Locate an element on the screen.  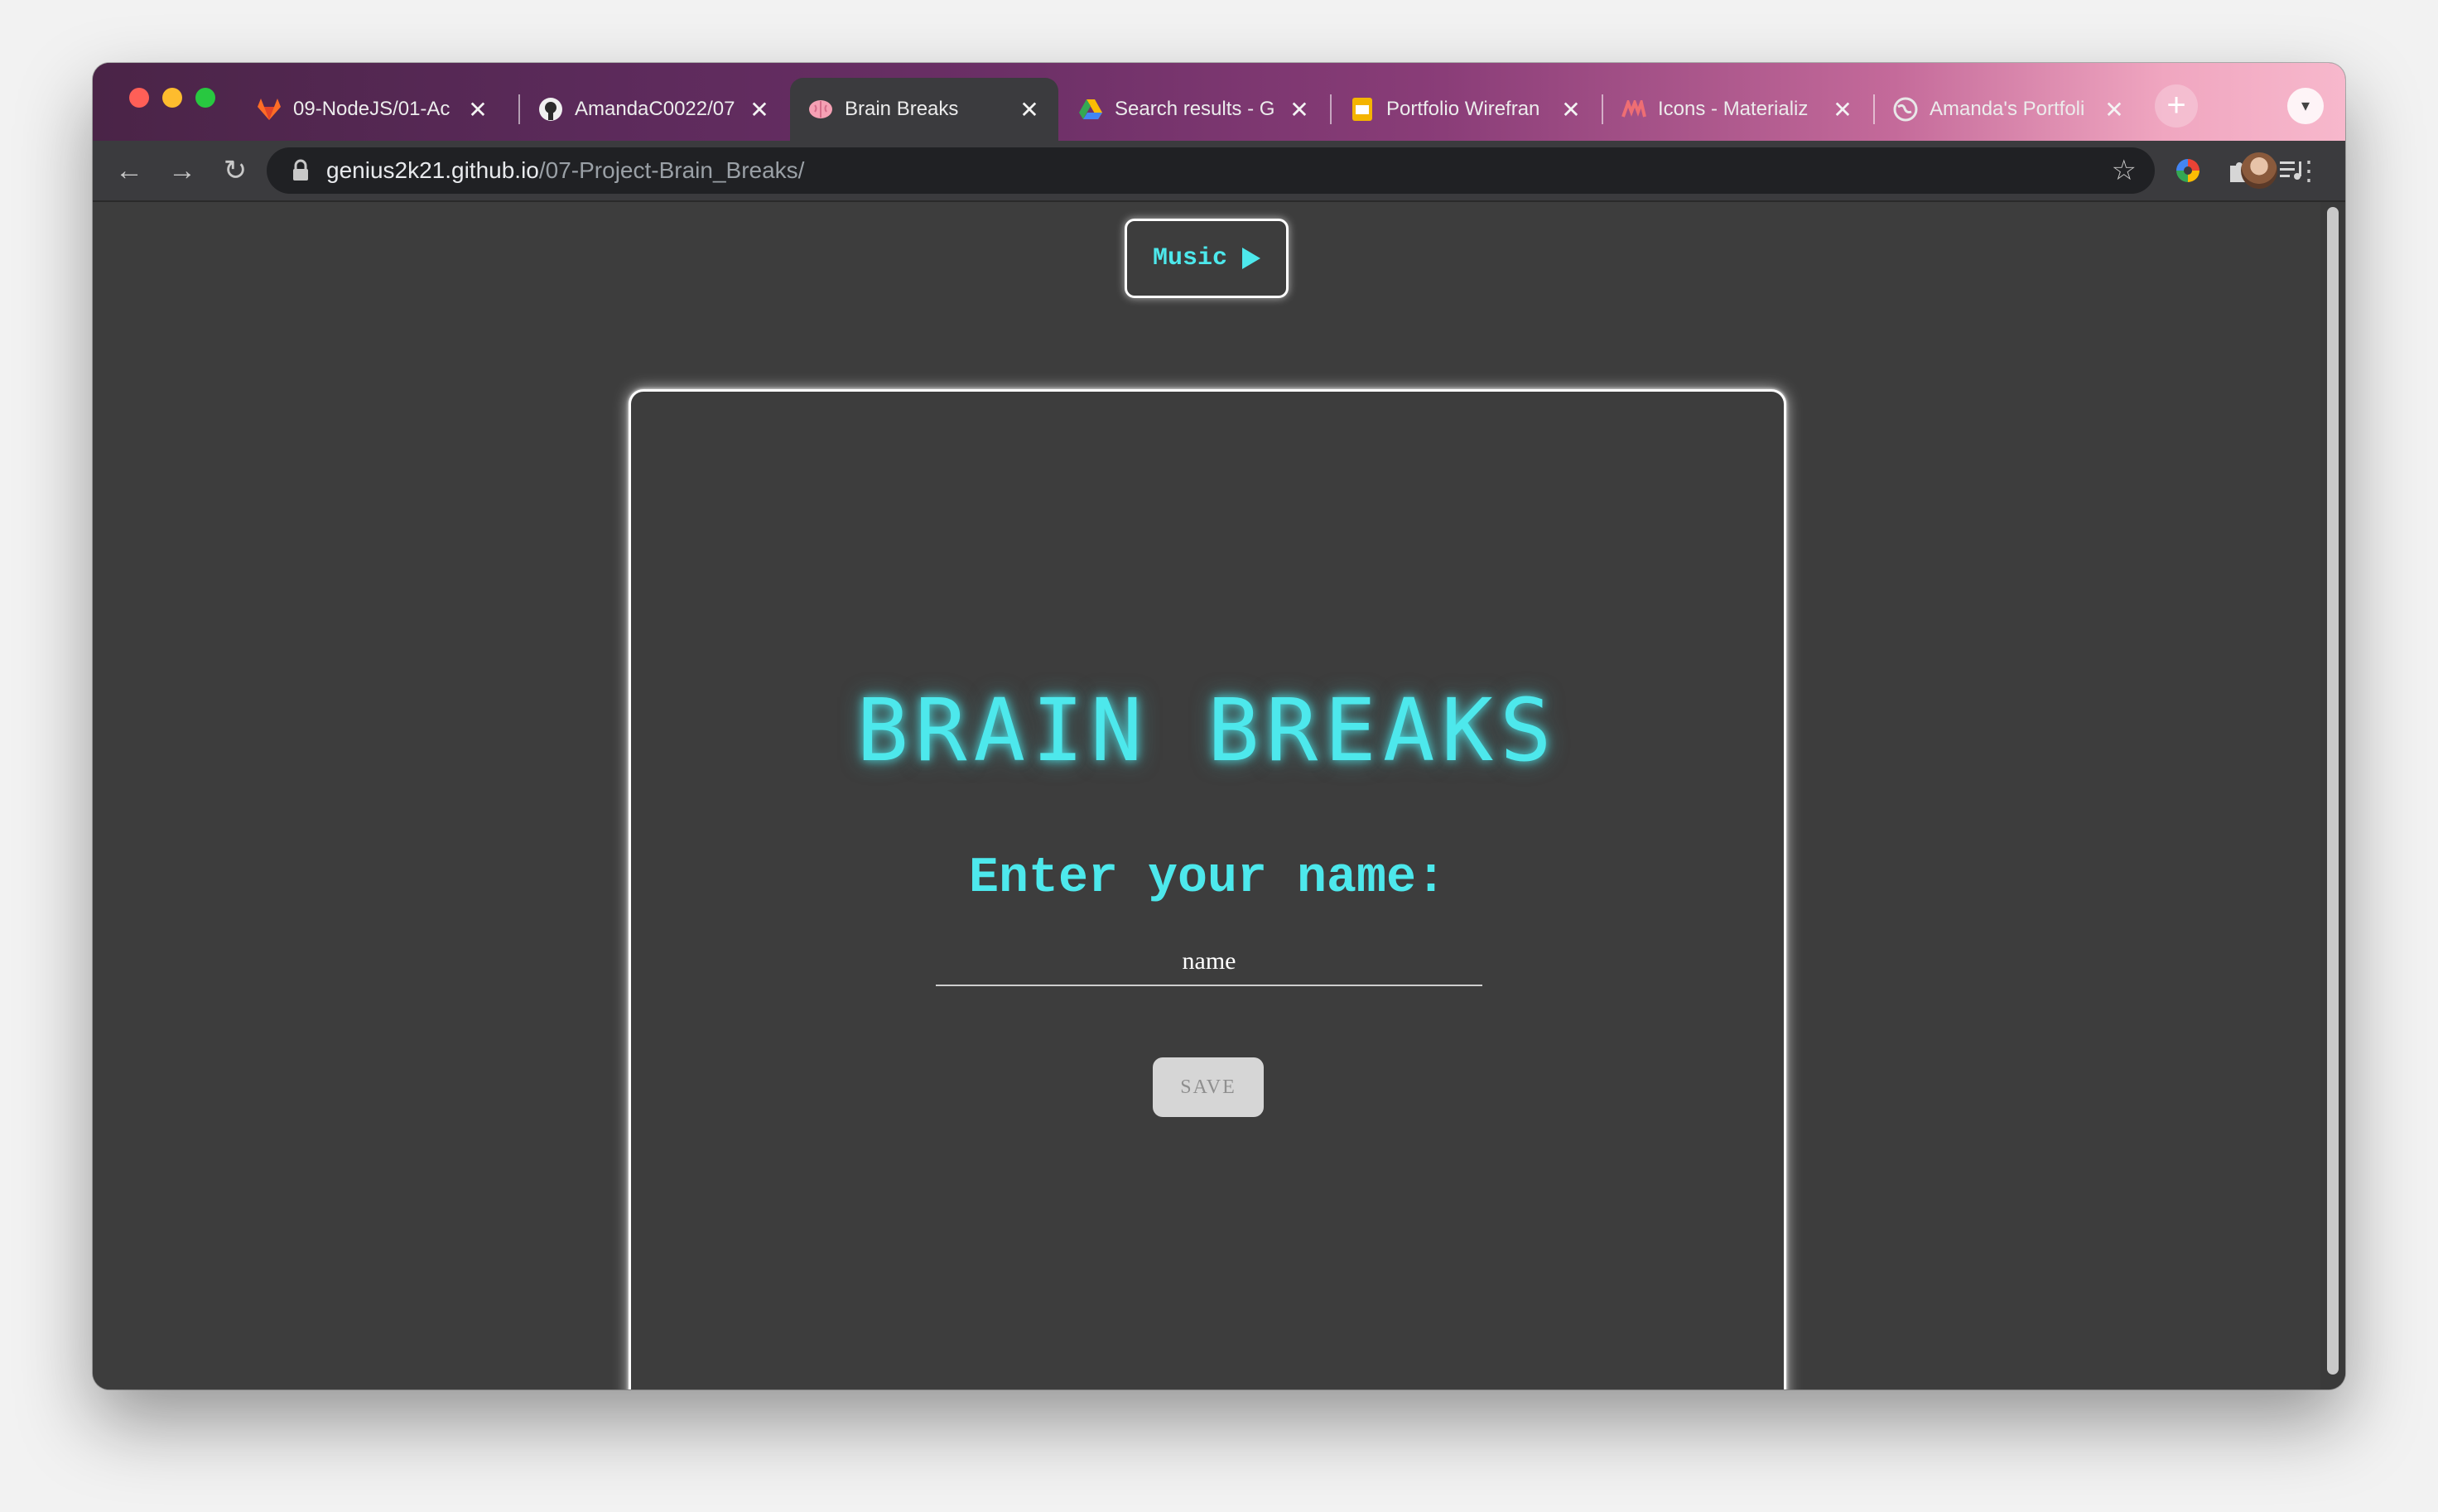
maximize-window-button is located at coordinates (205, 98).